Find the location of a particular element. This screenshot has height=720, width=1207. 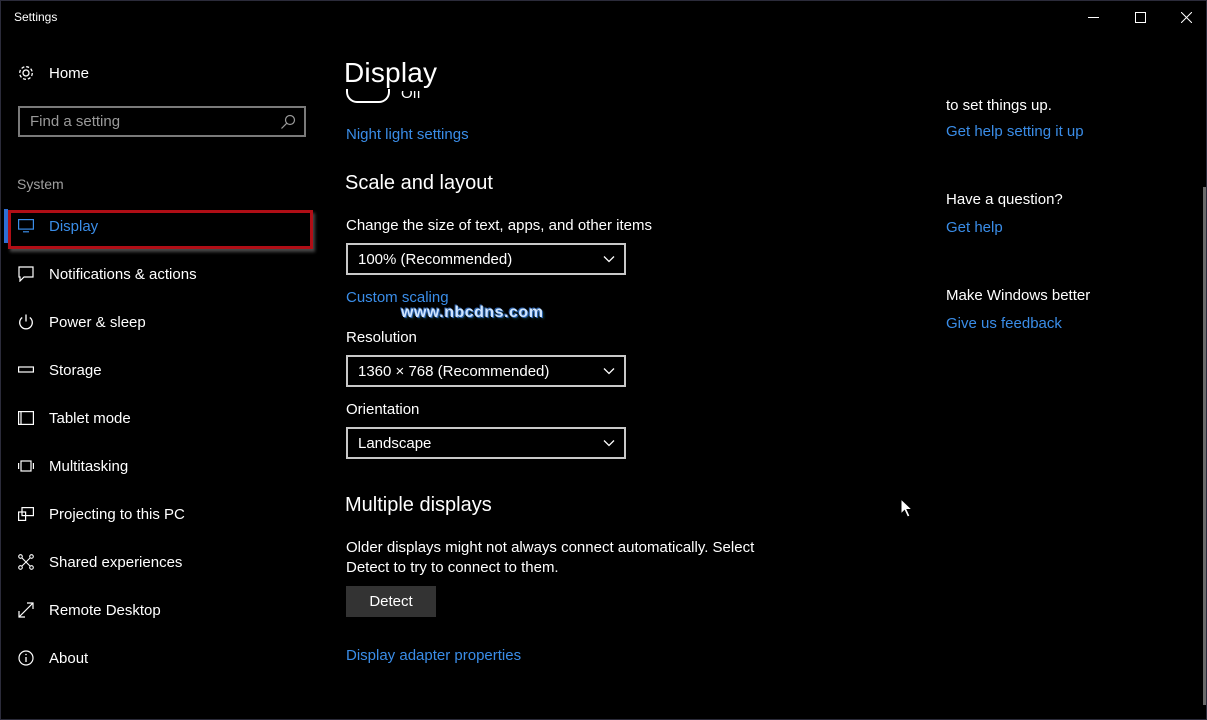

orientation-label: Orientation is located at coordinates (383, 409).